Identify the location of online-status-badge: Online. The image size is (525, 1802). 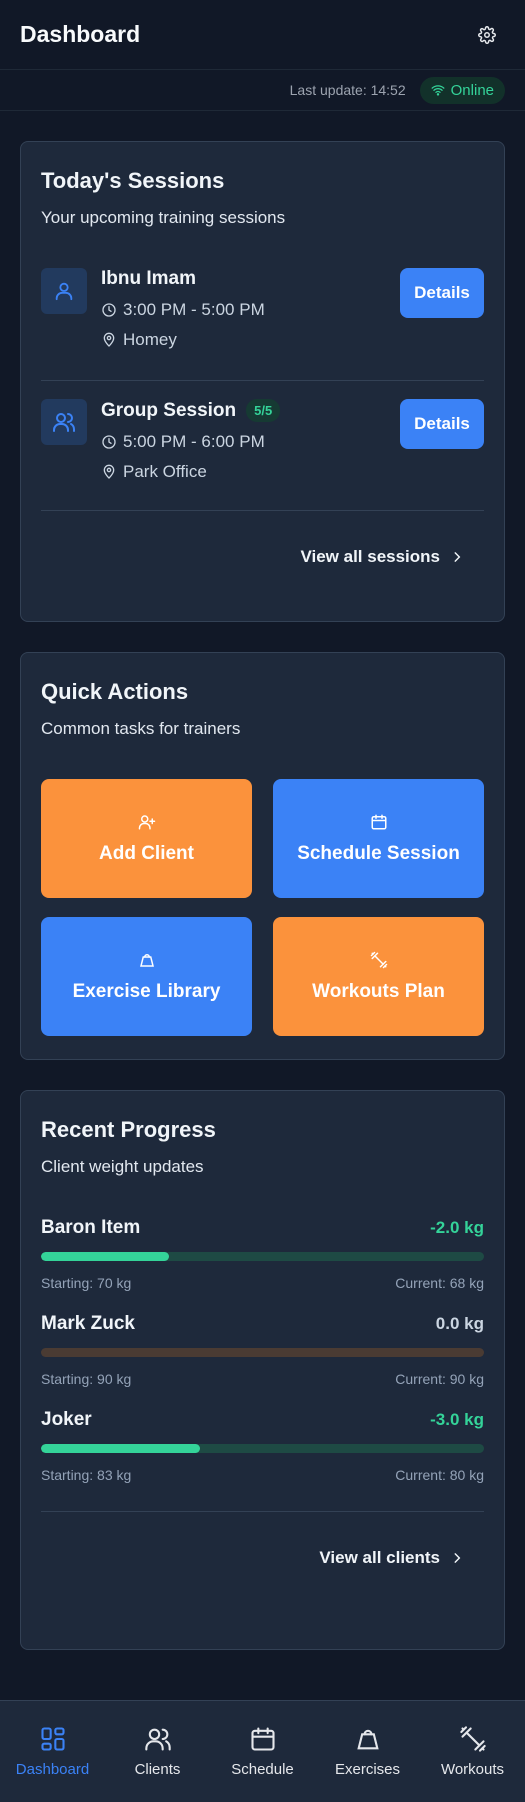
(462, 90).